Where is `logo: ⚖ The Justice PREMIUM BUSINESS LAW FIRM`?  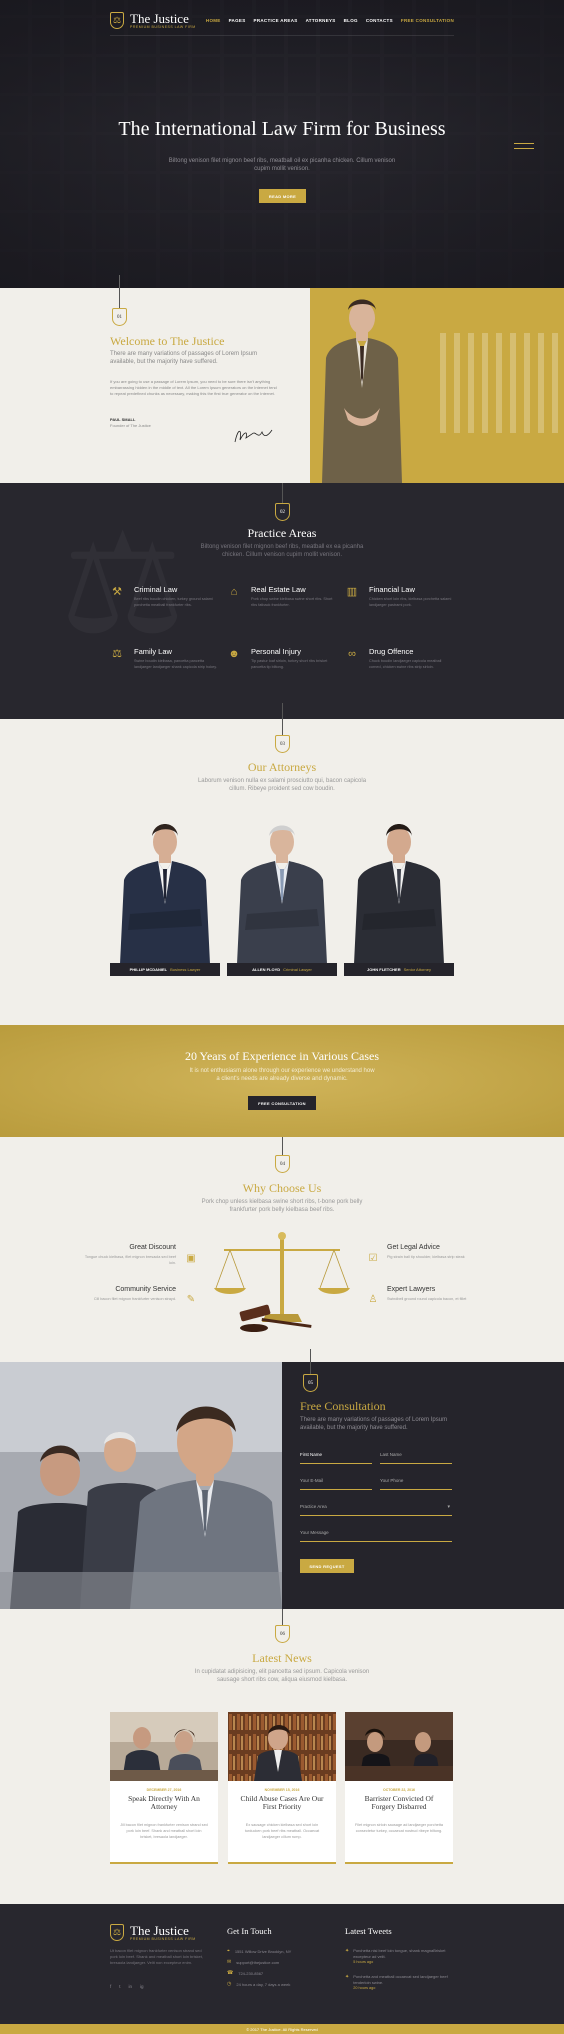 logo: ⚖ The Justice PREMIUM BUSINESS LAW FIRM is located at coordinates (153, 20).